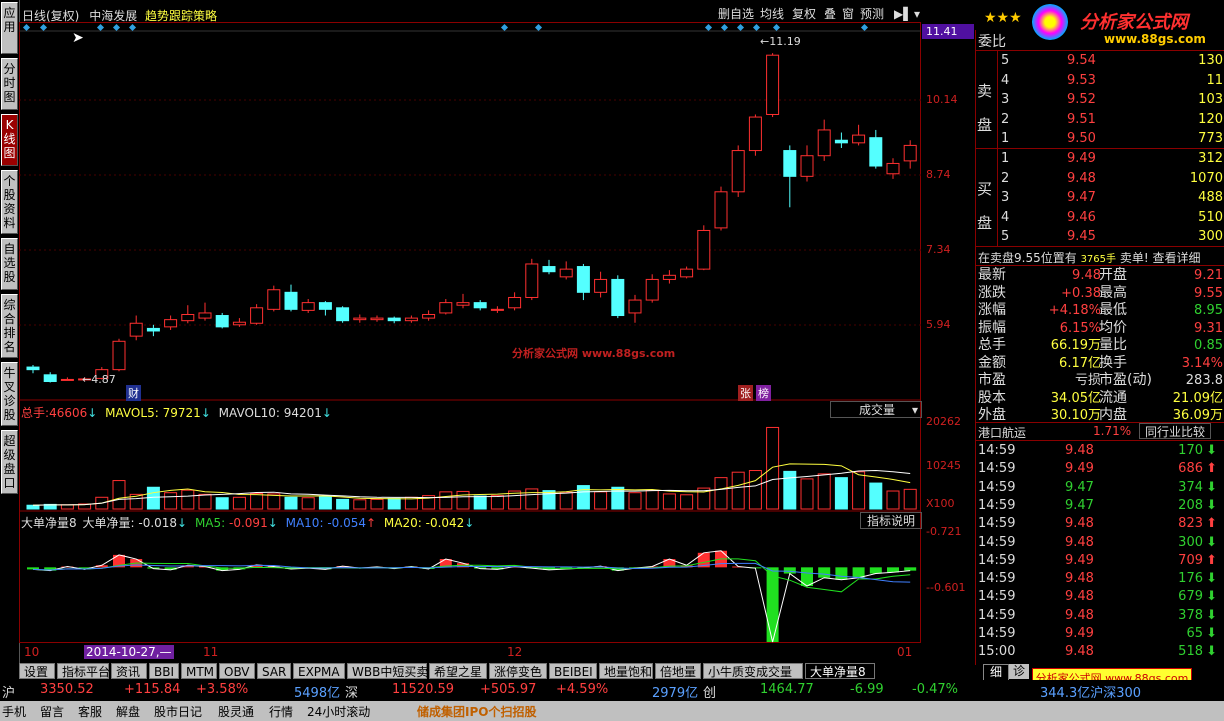 The height and width of the screenshot is (721, 1224). I want to click on tick-row: 15:00 9.48 518 ⬇, so click(1096, 651).